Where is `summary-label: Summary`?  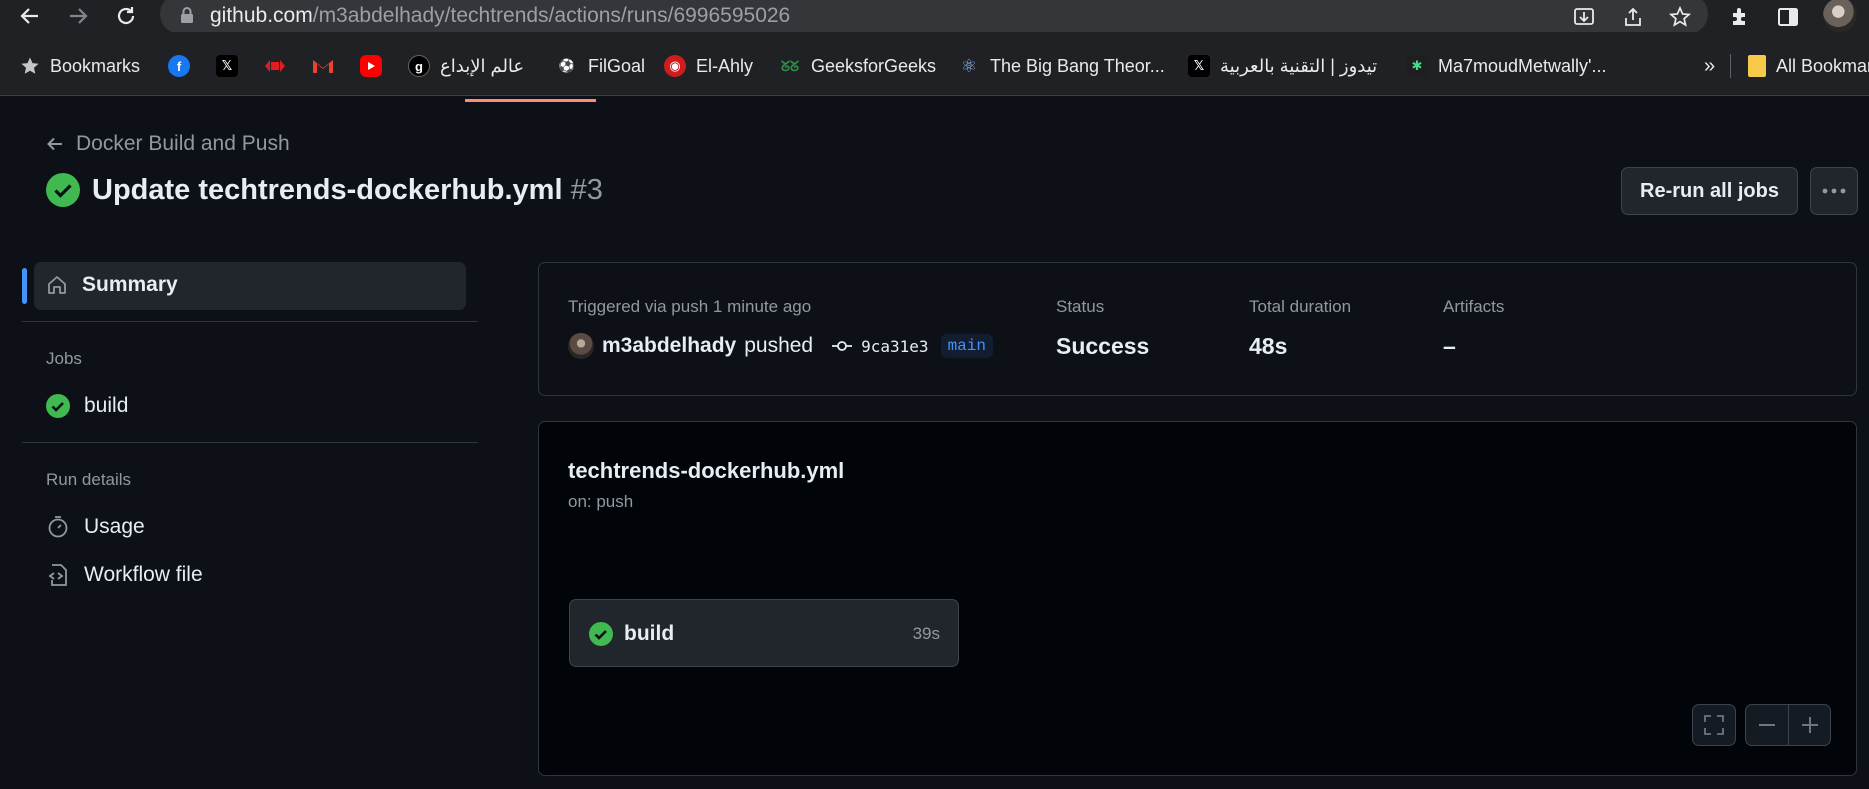
summary-label: Summary is located at coordinates (130, 284).